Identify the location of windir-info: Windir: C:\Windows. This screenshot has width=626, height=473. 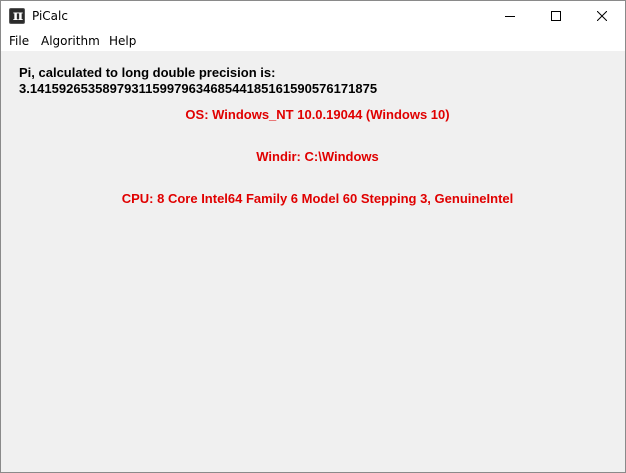
(317, 156).